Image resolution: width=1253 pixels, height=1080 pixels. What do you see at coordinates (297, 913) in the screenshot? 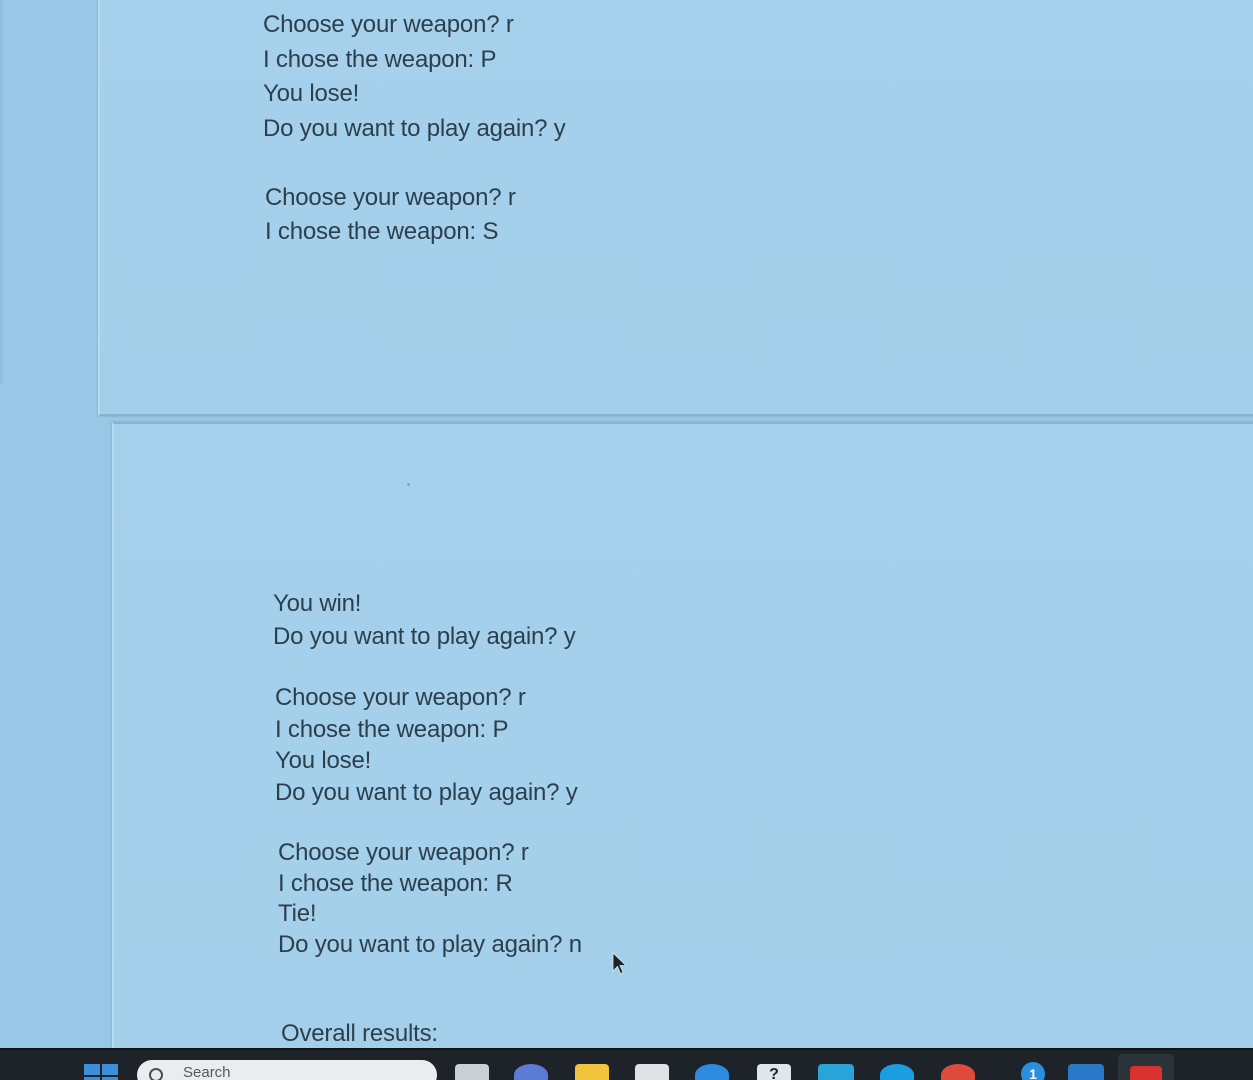
I see `result-line: Tie!` at bounding box center [297, 913].